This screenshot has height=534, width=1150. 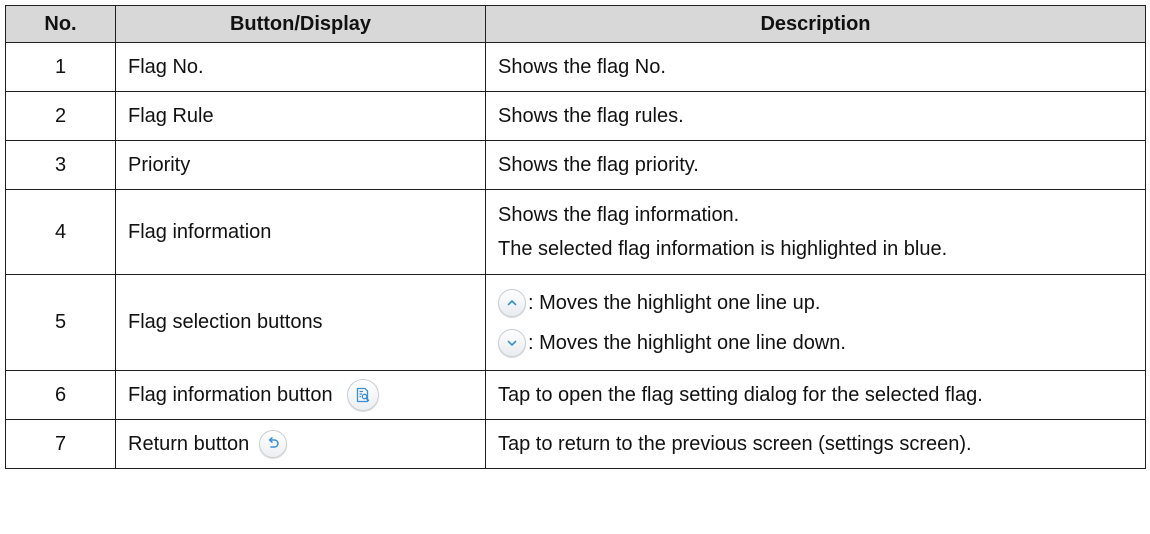 What do you see at coordinates (512, 303) in the screenshot?
I see `chevron-up-icon` at bounding box center [512, 303].